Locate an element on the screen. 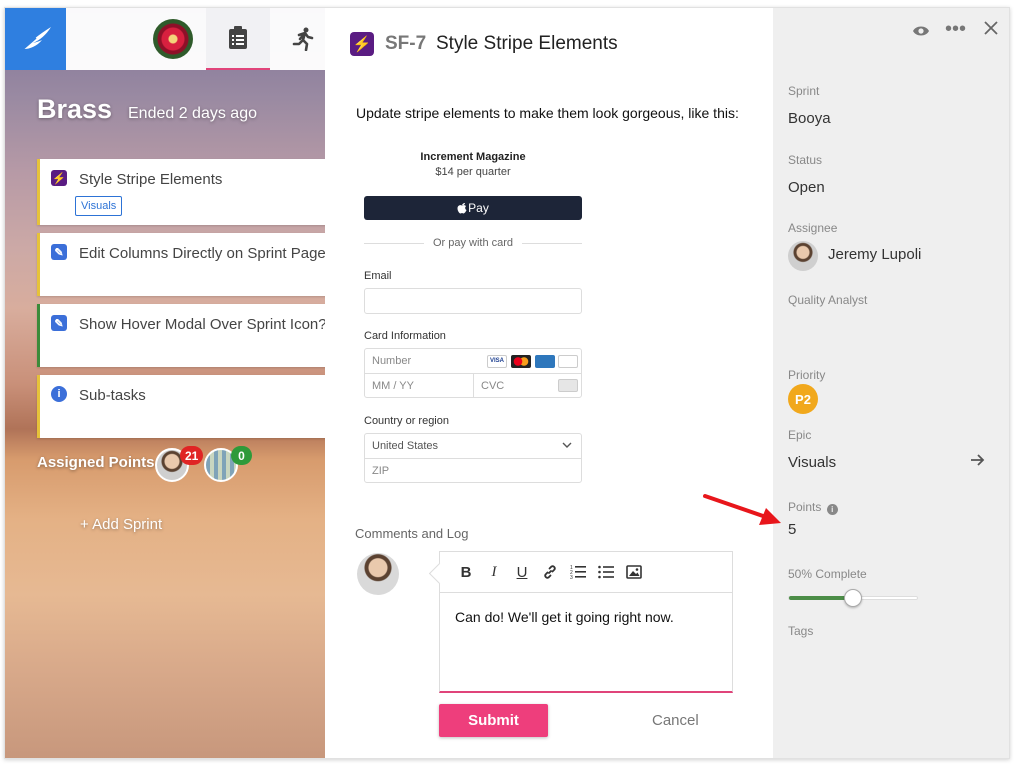 This screenshot has width=1017, height=766. assignee-label: Assignee is located at coordinates (813, 228).